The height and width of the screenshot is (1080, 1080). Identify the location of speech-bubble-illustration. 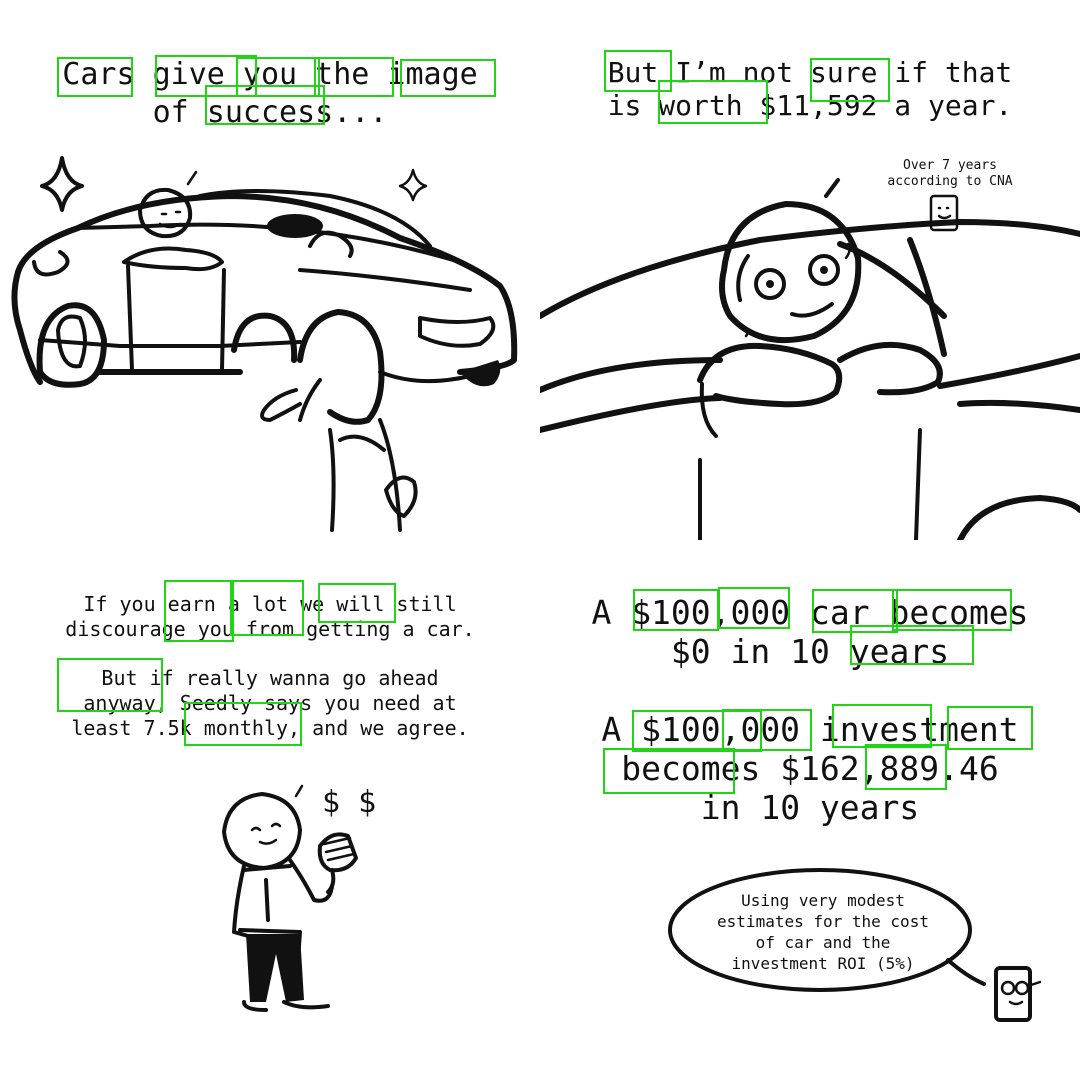
(855, 945).